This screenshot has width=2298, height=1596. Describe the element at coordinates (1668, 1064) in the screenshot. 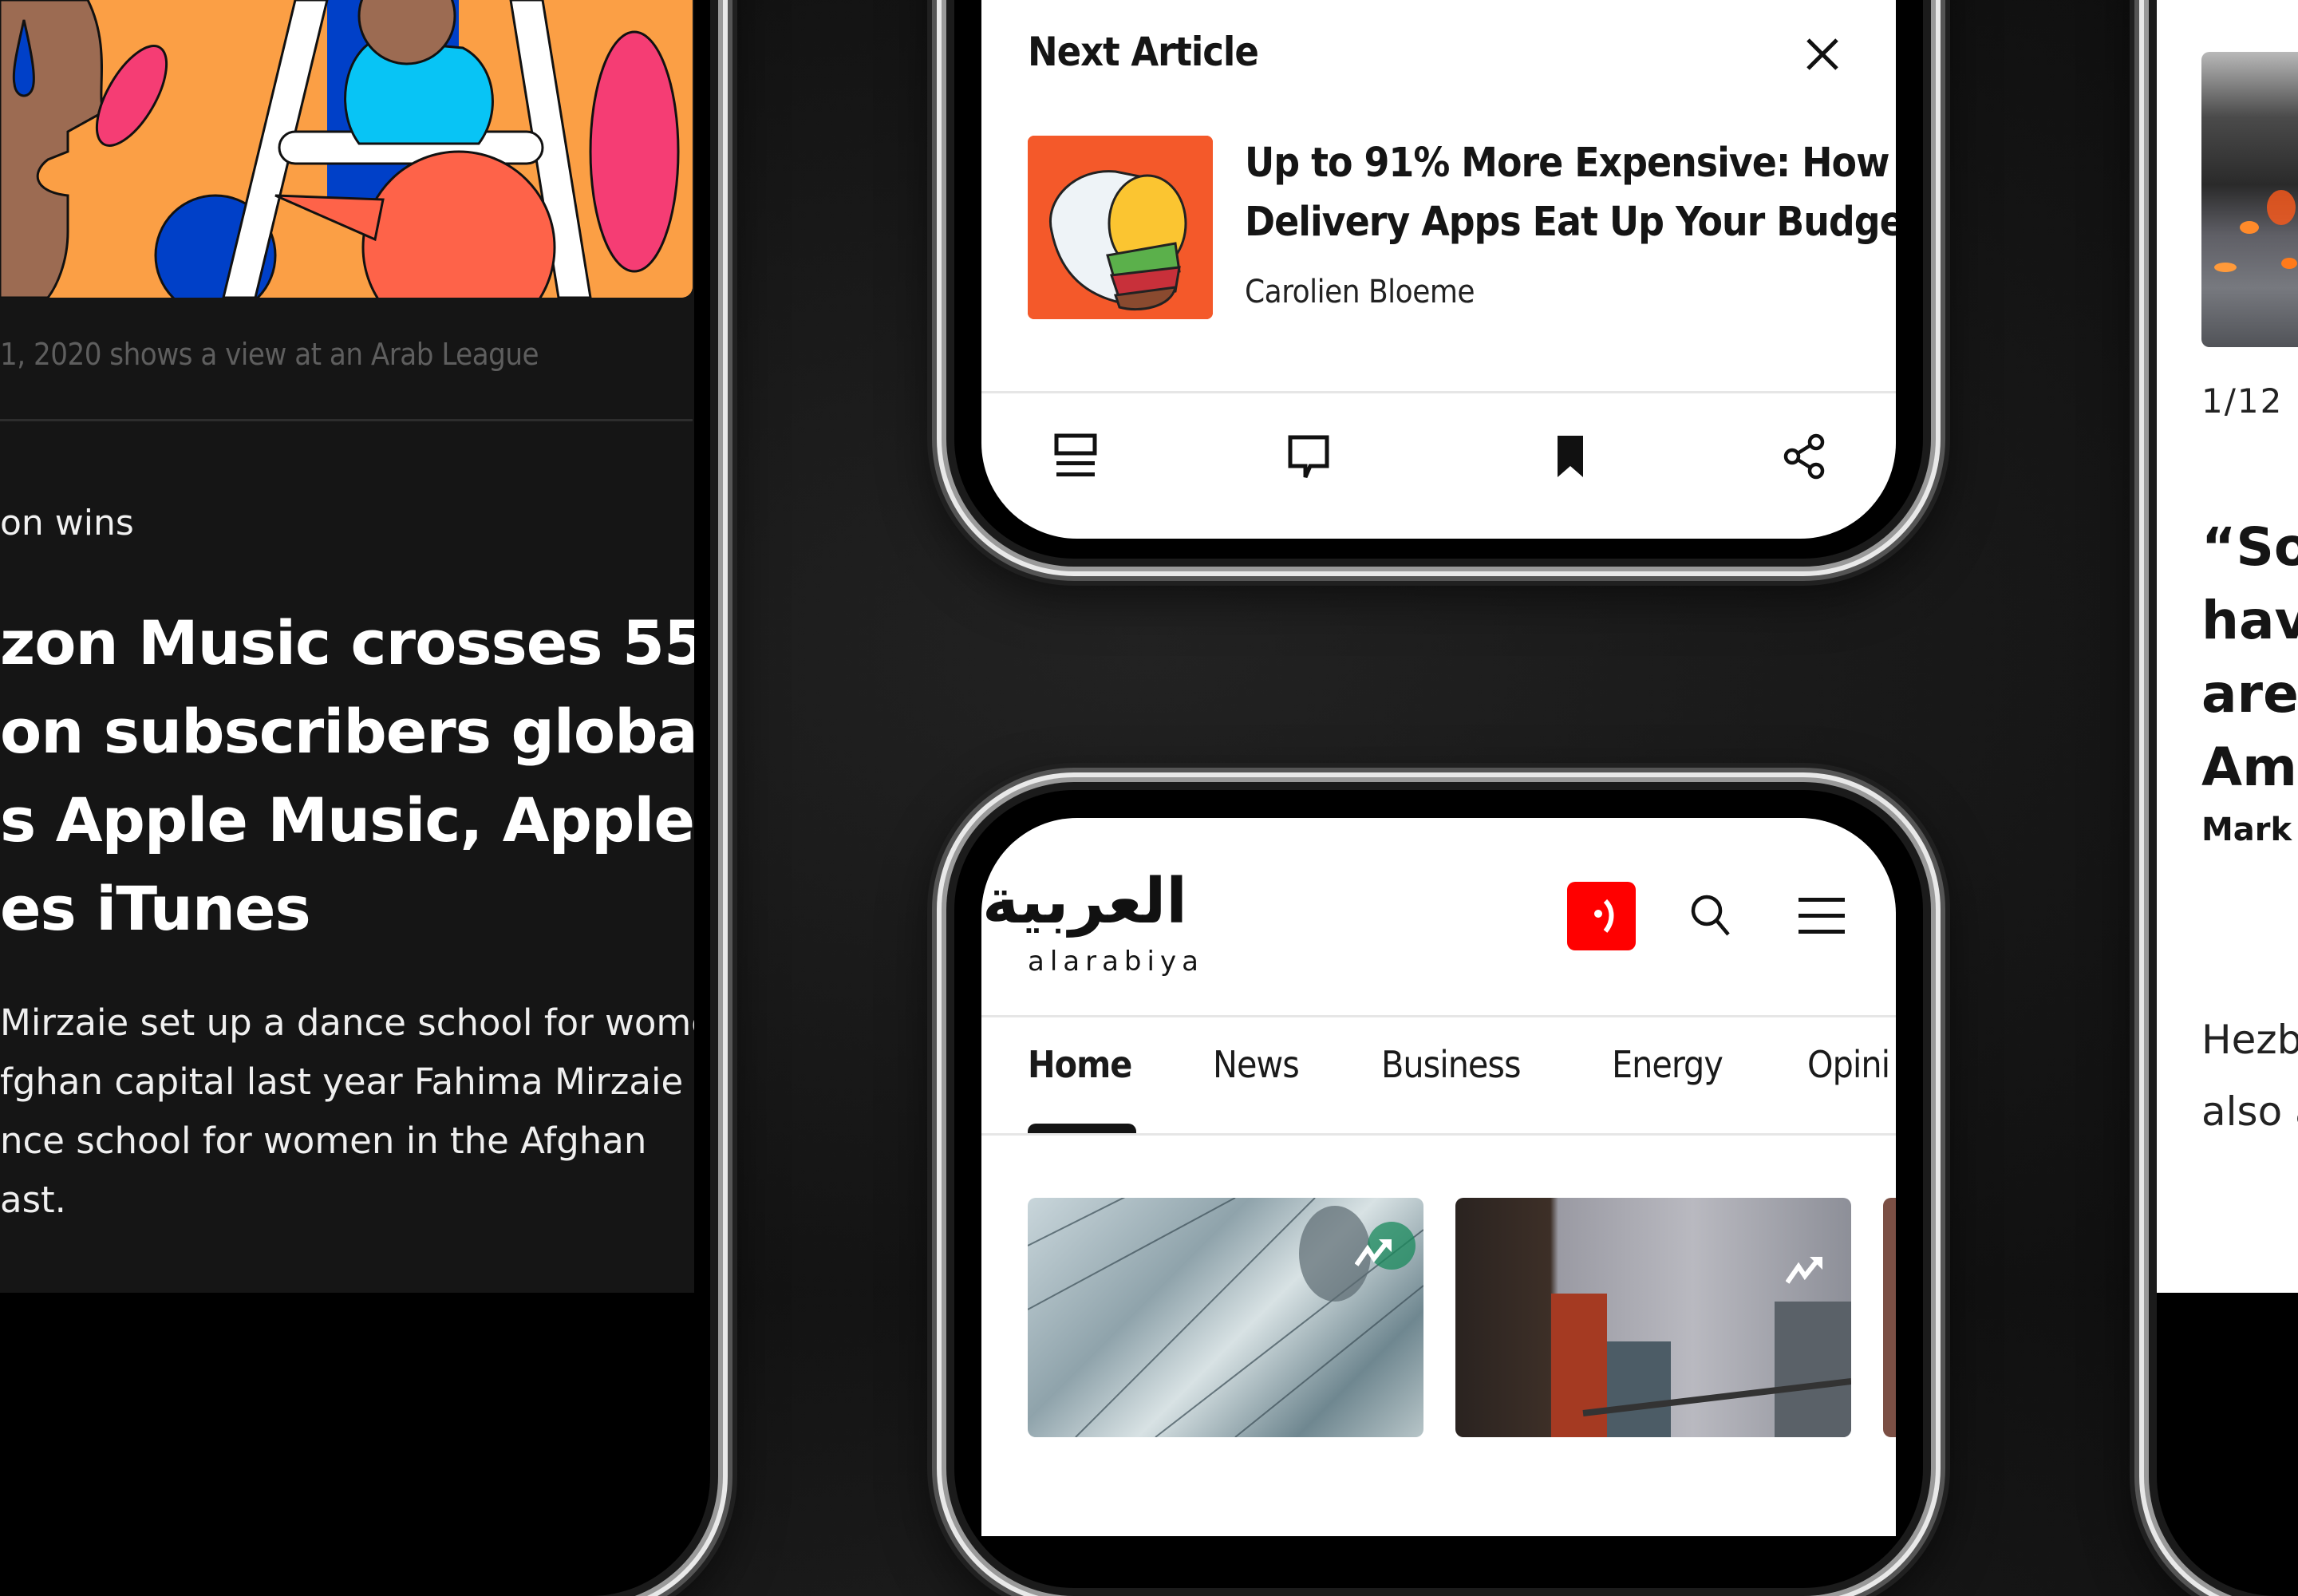

I see `tab-energy: Energy` at that location.